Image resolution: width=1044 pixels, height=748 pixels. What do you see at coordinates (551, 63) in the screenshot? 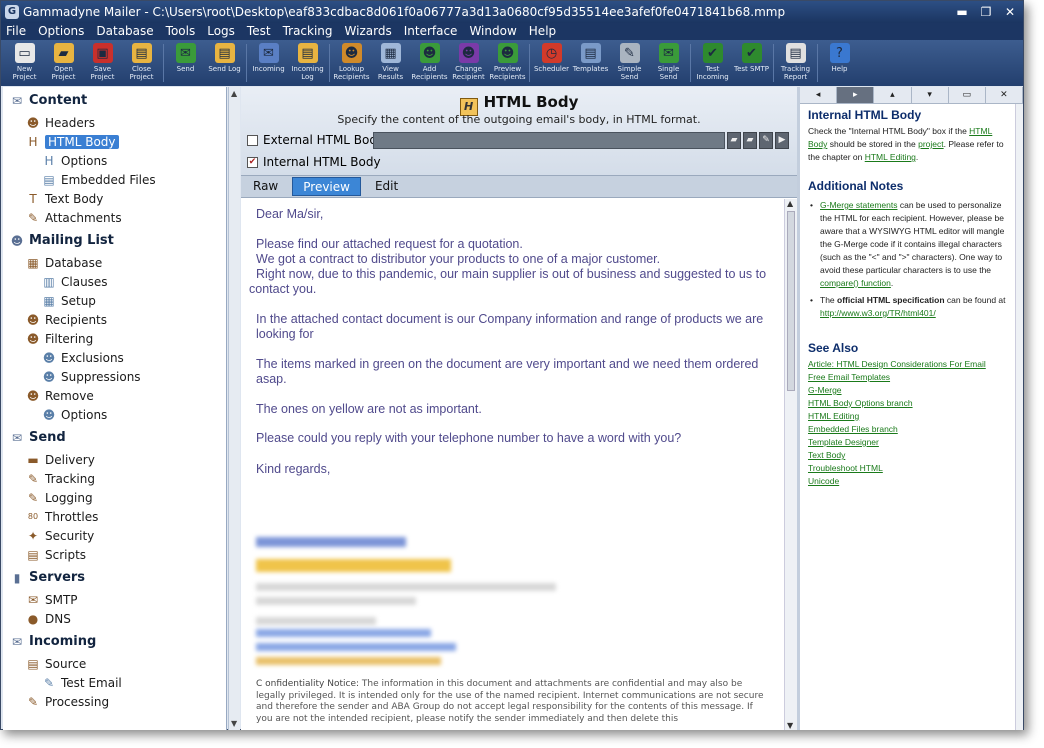
I see `scheduler-button: ◷ Scheduler` at bounding box center [551, 63].